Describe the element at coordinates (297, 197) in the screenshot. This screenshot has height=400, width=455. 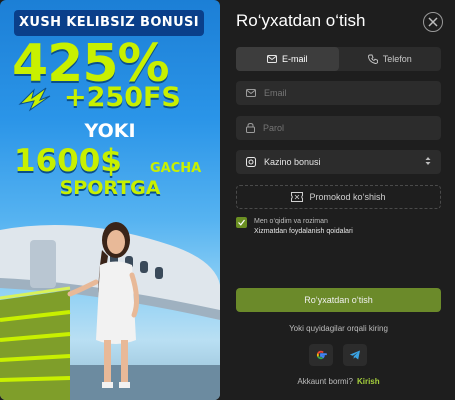
I see `ticket-icon` at that location.